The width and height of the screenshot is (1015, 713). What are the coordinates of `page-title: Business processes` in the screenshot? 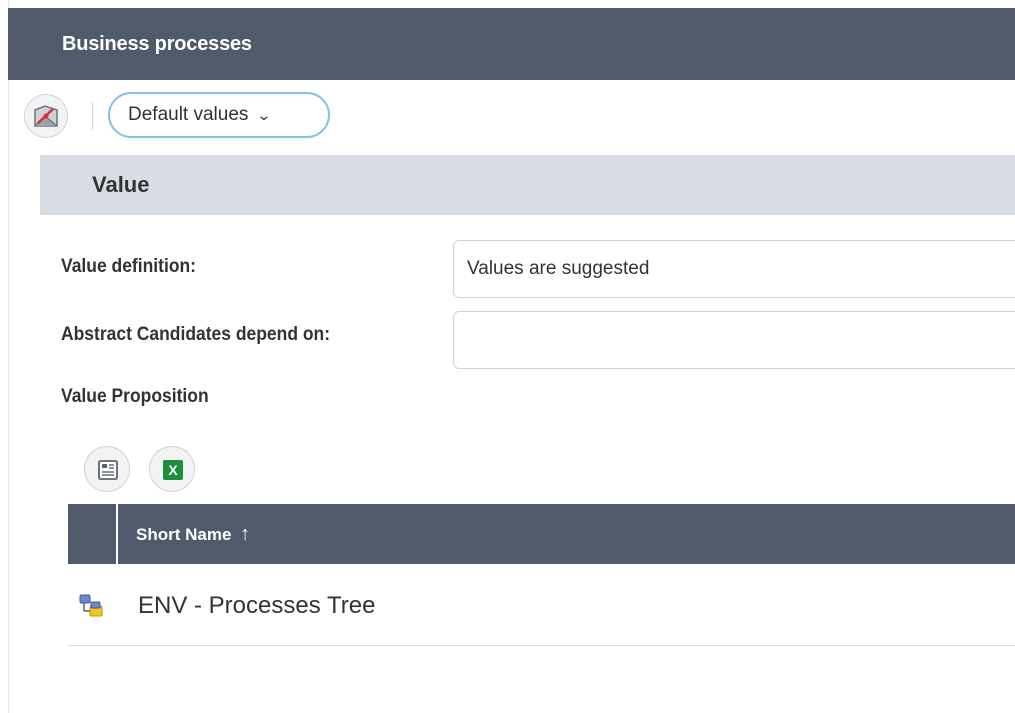 It's located at (157, 44).